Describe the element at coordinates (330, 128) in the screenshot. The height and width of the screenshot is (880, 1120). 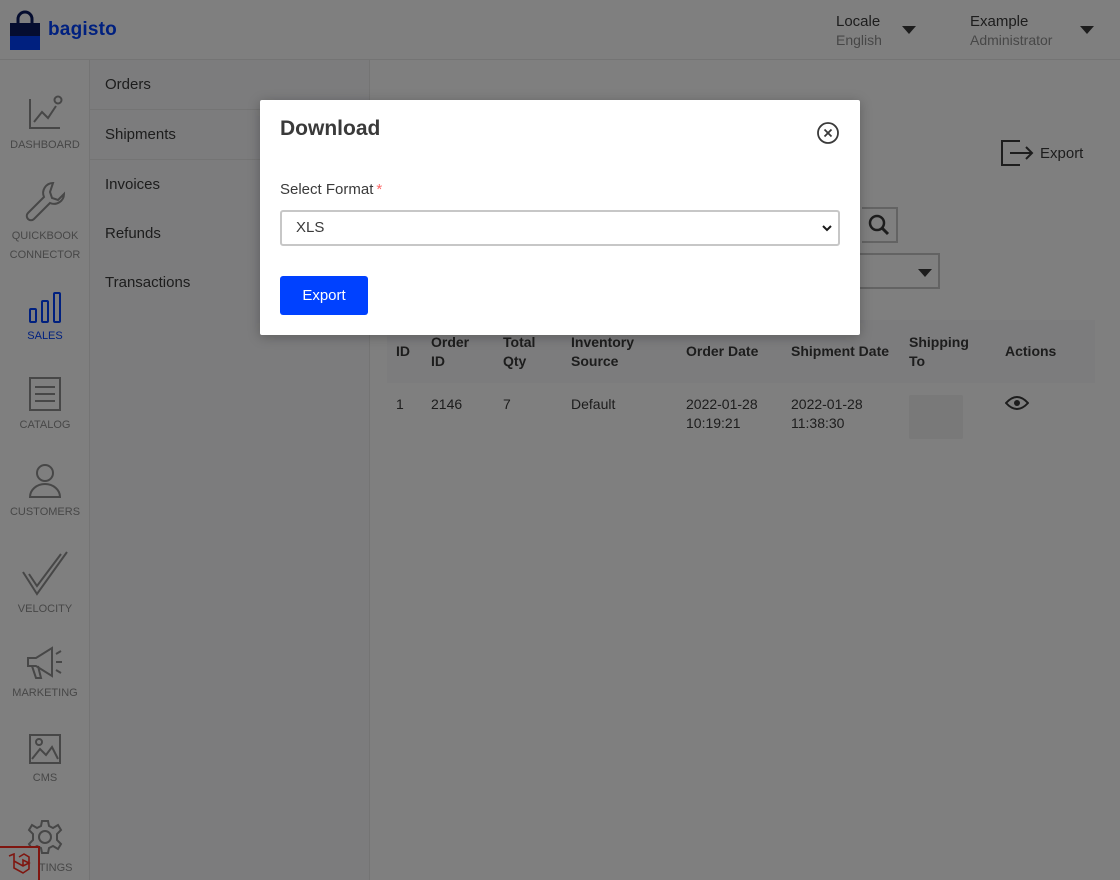
I see `modal-title: Download` at that location.